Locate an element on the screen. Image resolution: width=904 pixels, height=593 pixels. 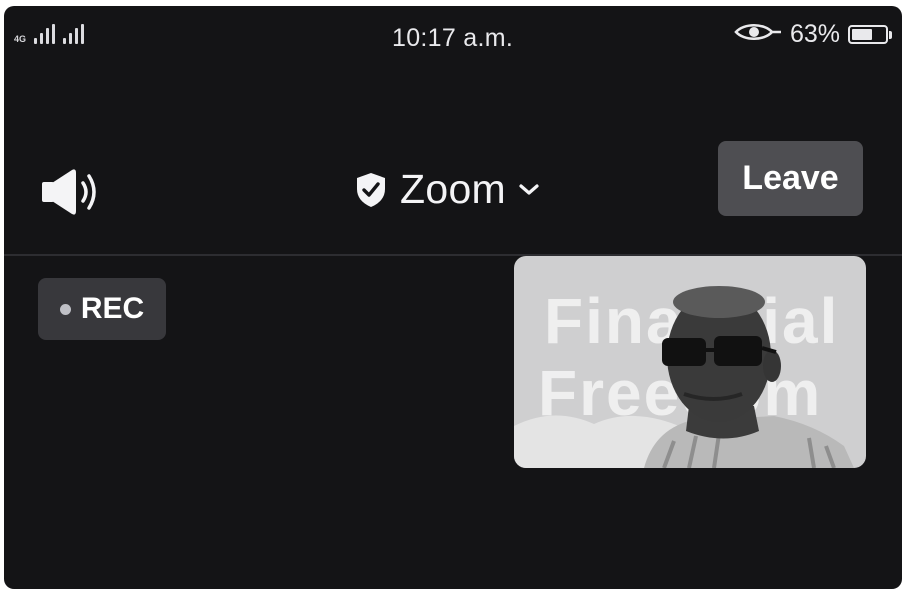
speaker-button is located at coordinates (70, 192).